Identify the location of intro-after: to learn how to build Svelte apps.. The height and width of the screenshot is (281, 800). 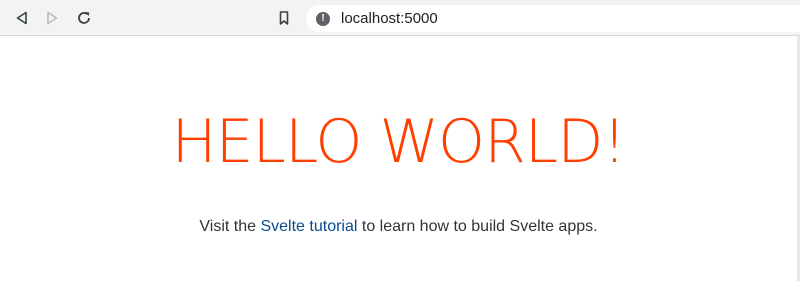
(477, 226).